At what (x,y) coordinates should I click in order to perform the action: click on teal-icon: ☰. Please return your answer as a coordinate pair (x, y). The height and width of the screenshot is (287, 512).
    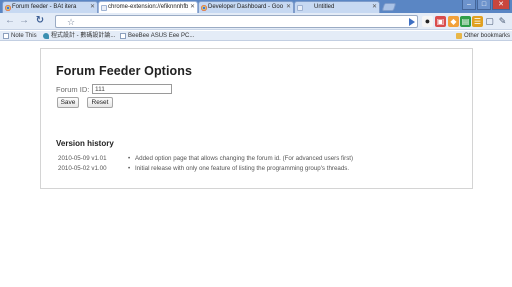
    Looking at the image, I should click on (477, 21).